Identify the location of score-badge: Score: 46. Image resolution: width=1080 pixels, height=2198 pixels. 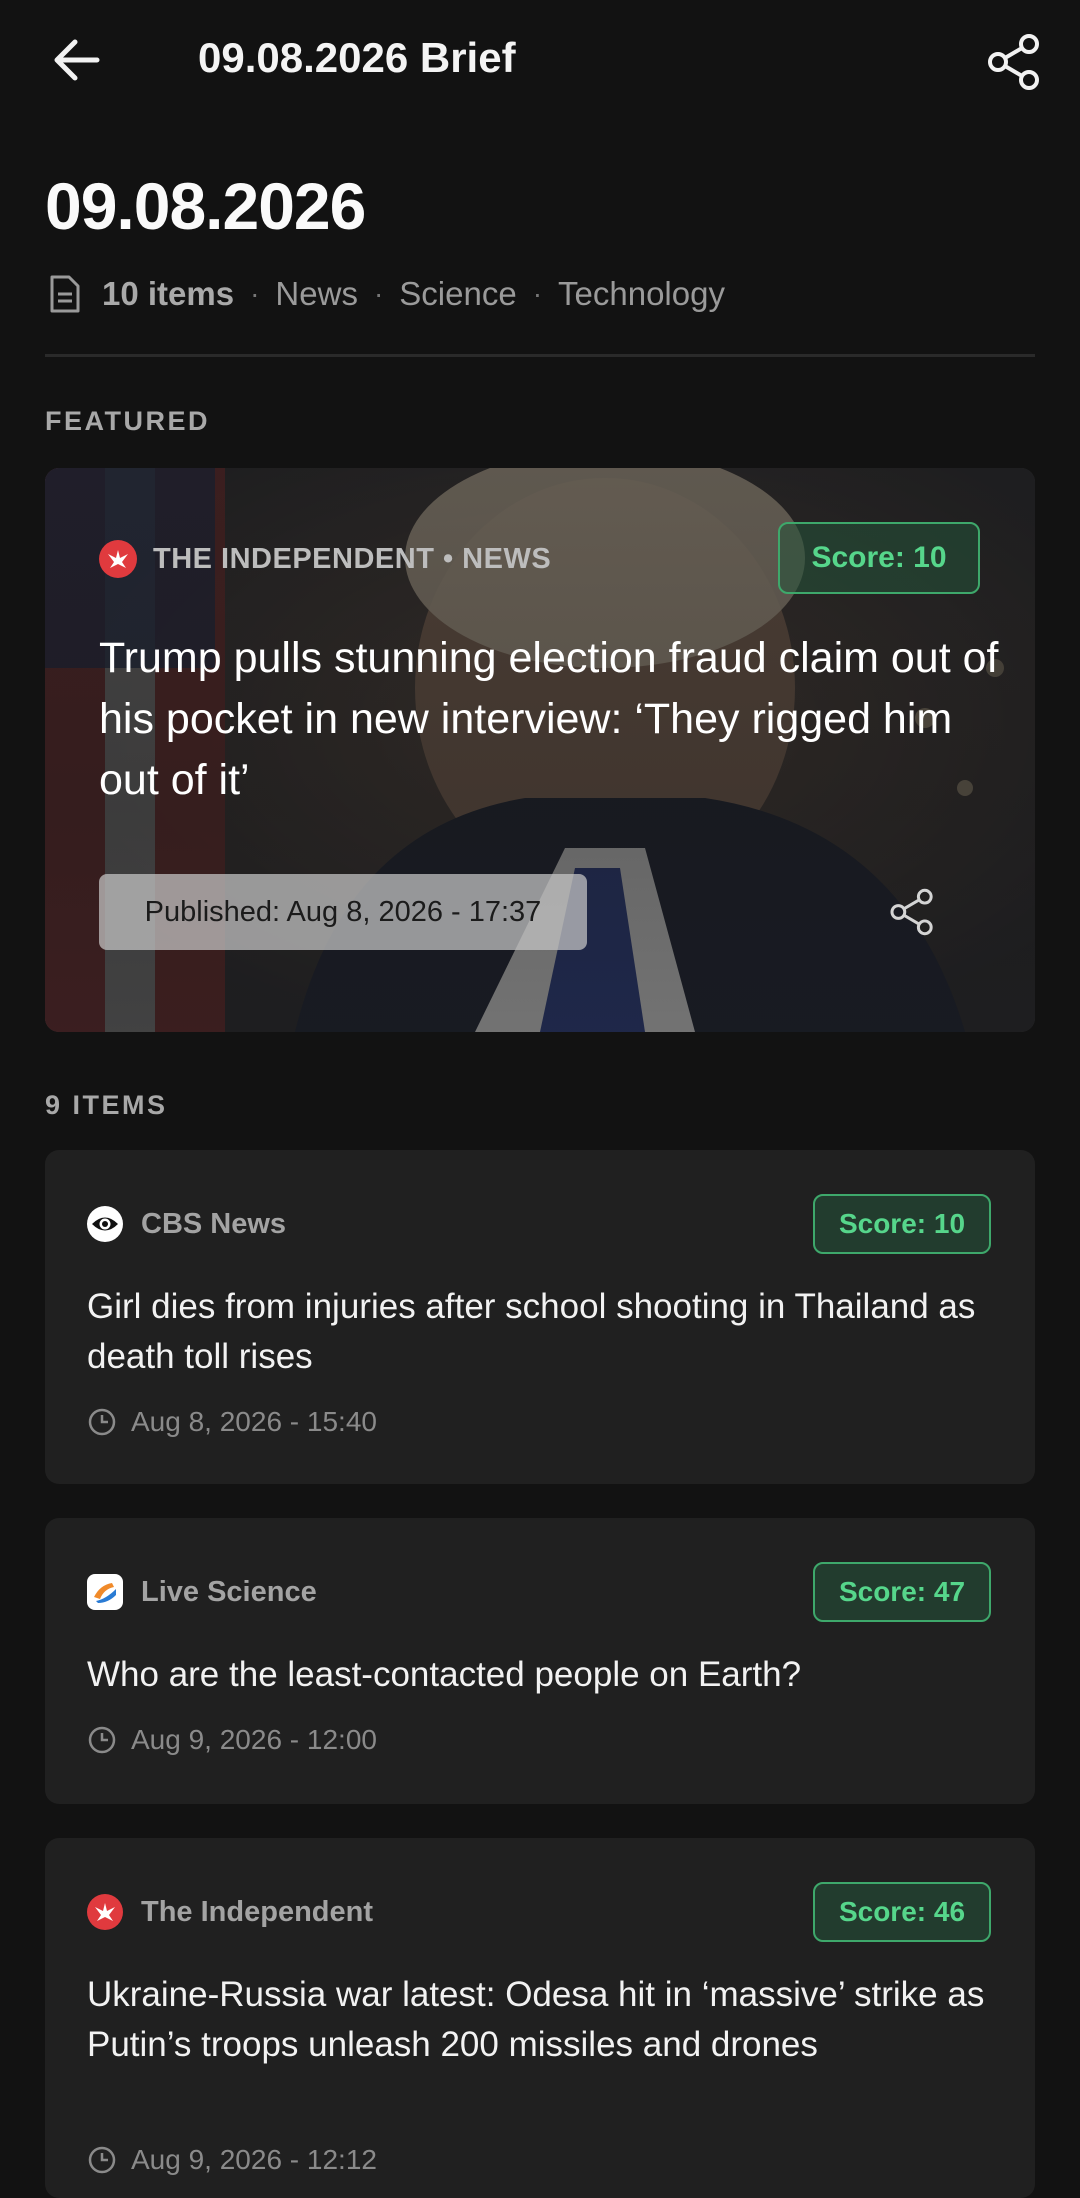
(902, 1912).